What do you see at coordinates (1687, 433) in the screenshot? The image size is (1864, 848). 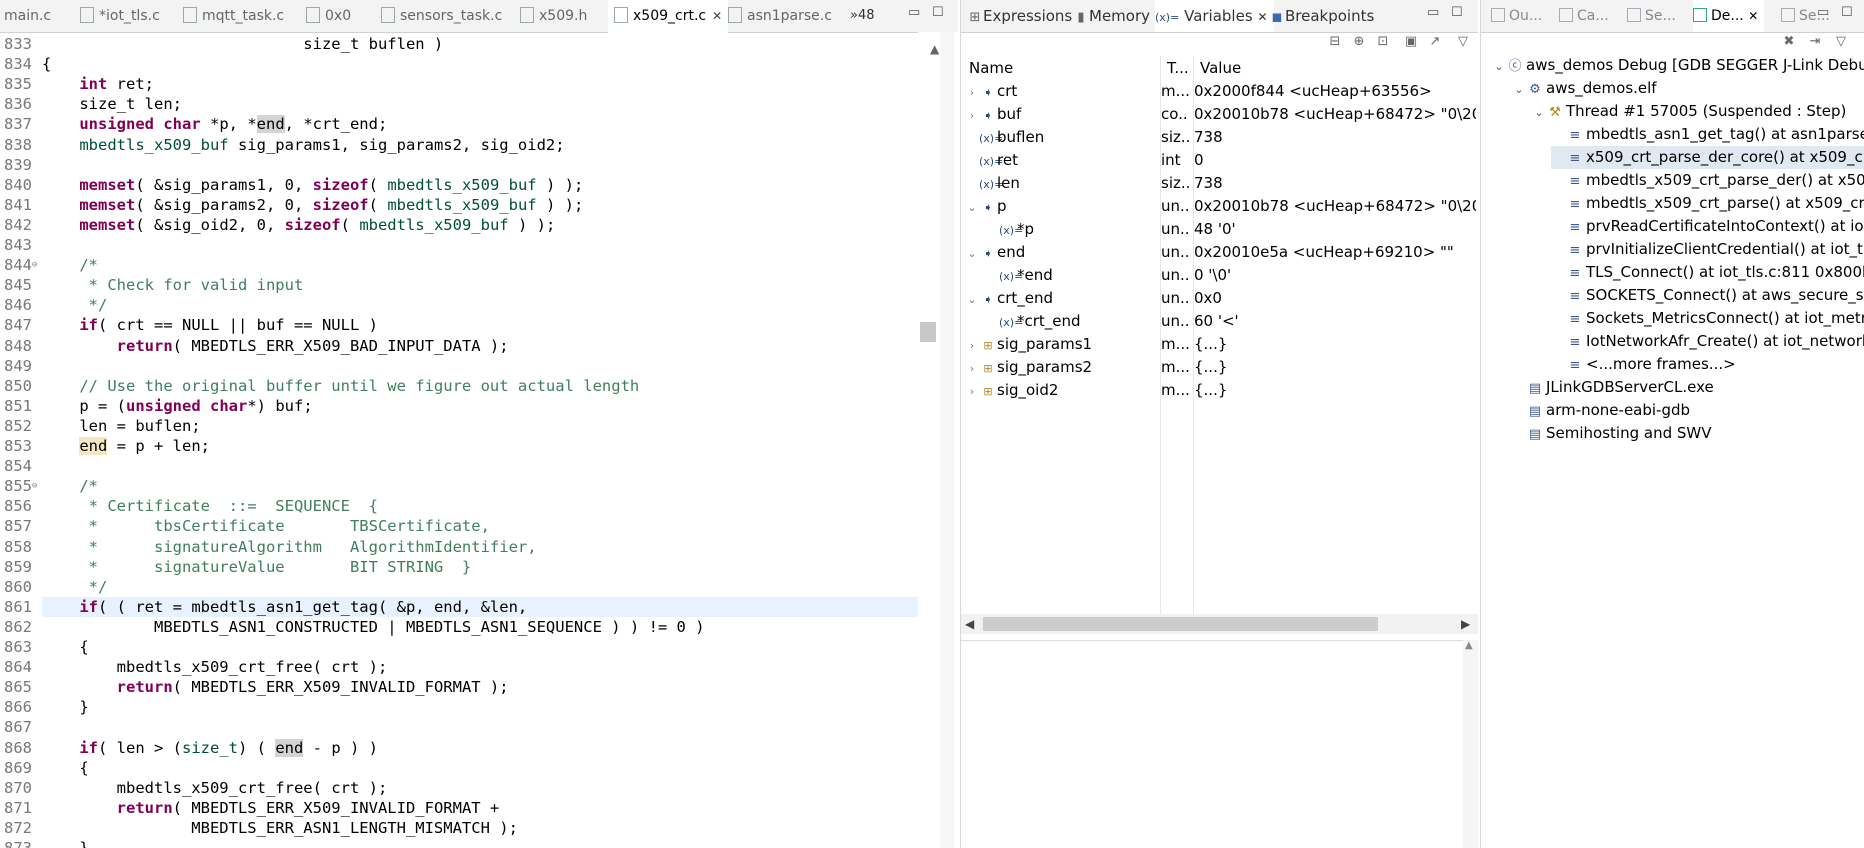 I see `debug-tree-item: ▤ Semihosting and SWV` at bounding box center [1687, 433].